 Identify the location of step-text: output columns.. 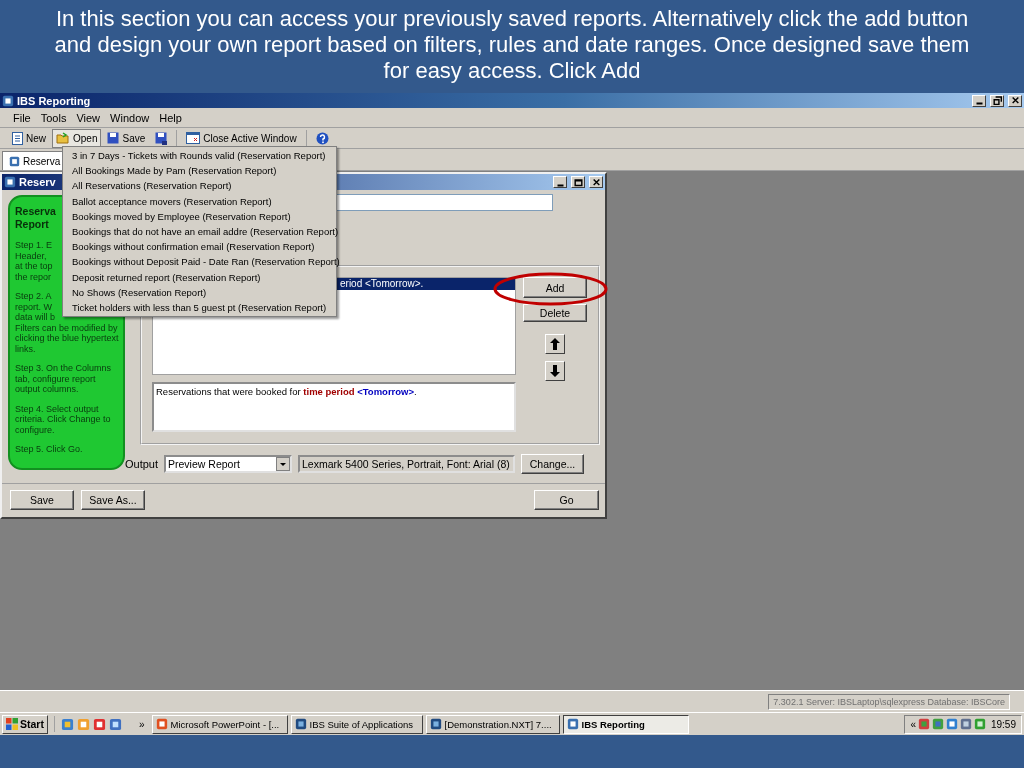
(47, 389).